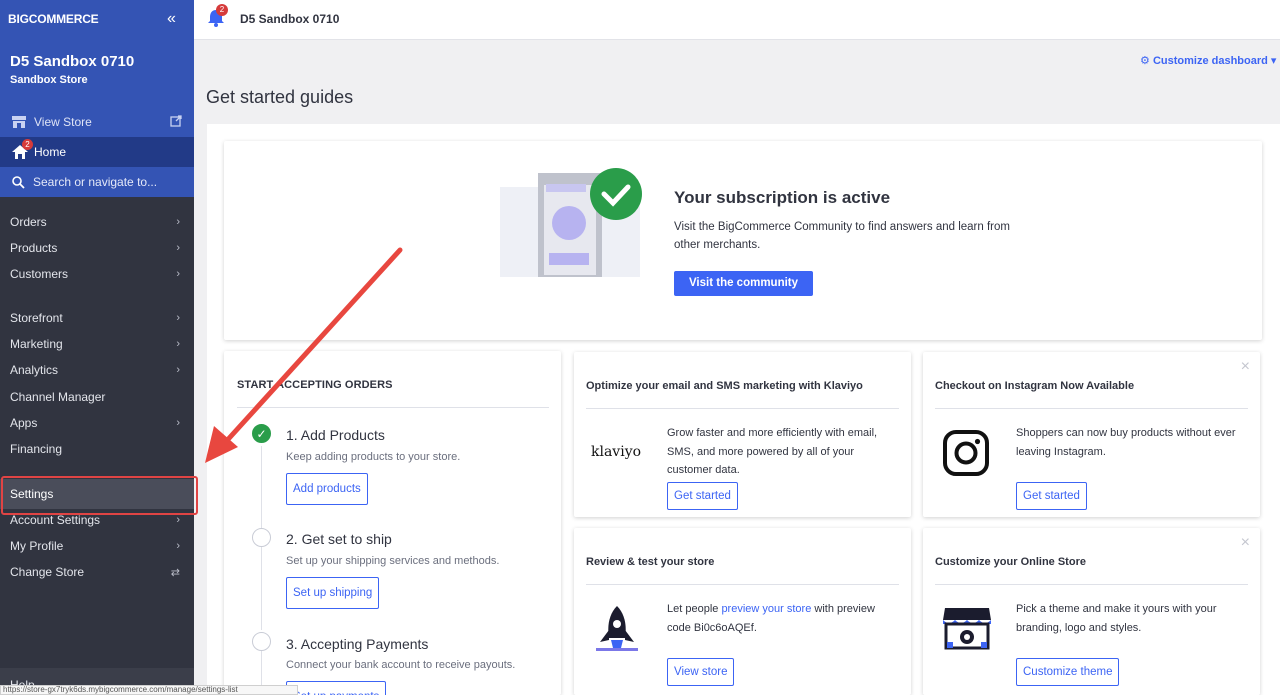 This screenshot has height=695, width=1280. I want to click on step-description: Keep adding products to your store., so click(373, 457).